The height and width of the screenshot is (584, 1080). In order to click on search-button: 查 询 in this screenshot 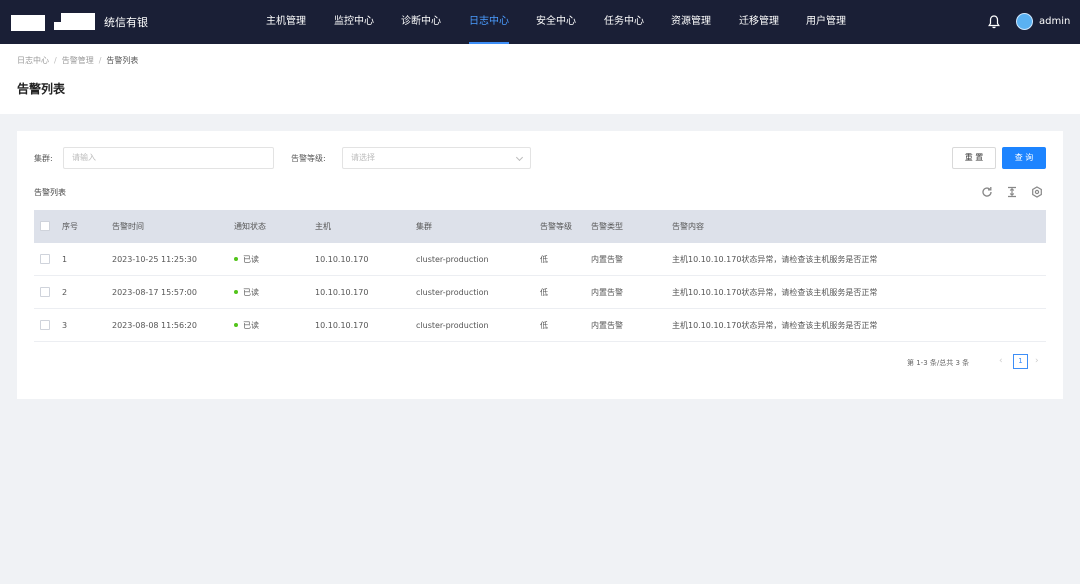, I will do `click(1024, 158)`.